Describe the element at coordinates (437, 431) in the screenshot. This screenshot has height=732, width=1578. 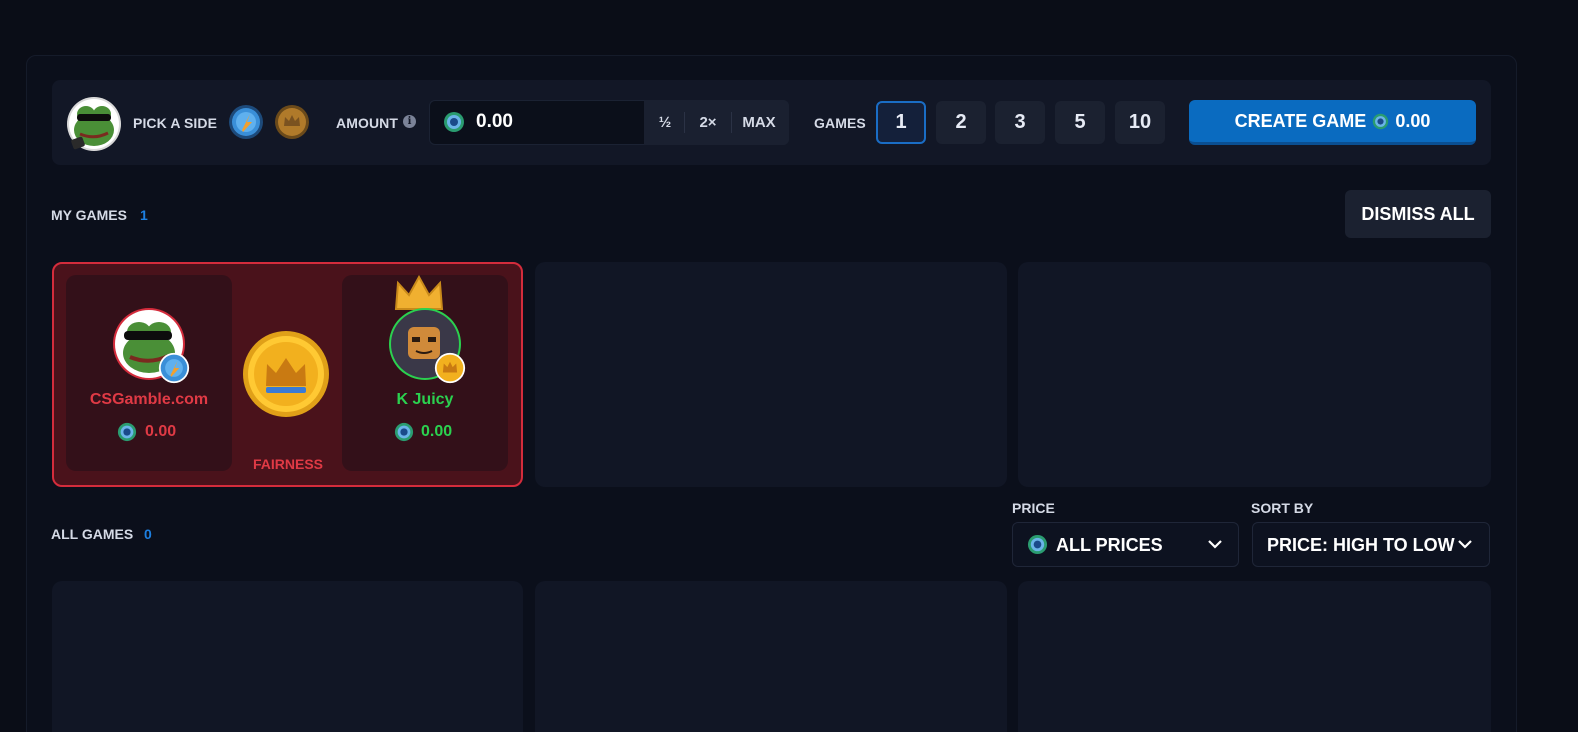
I see `player2-amount: 0.00` at that location.